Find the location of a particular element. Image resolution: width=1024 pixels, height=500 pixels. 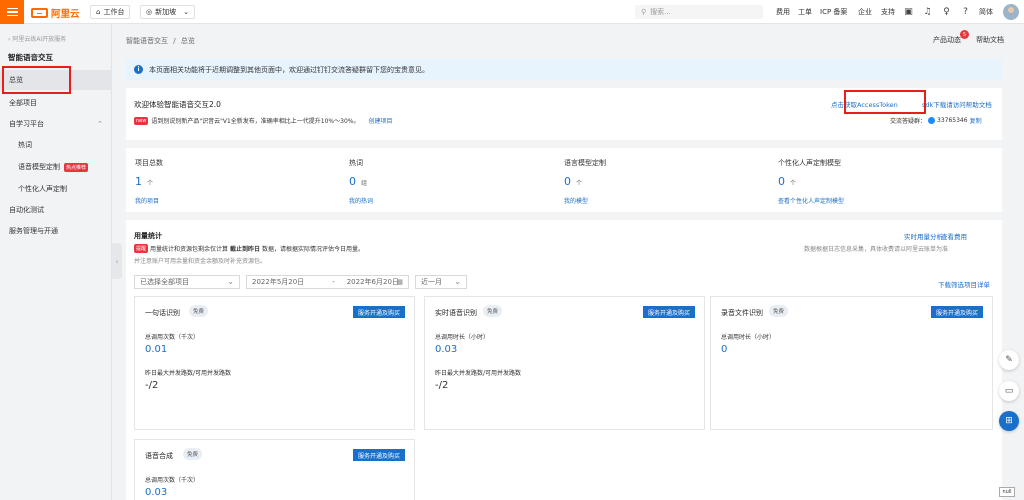

edit-icon: ✎ is located at coordinates (1009, 360).